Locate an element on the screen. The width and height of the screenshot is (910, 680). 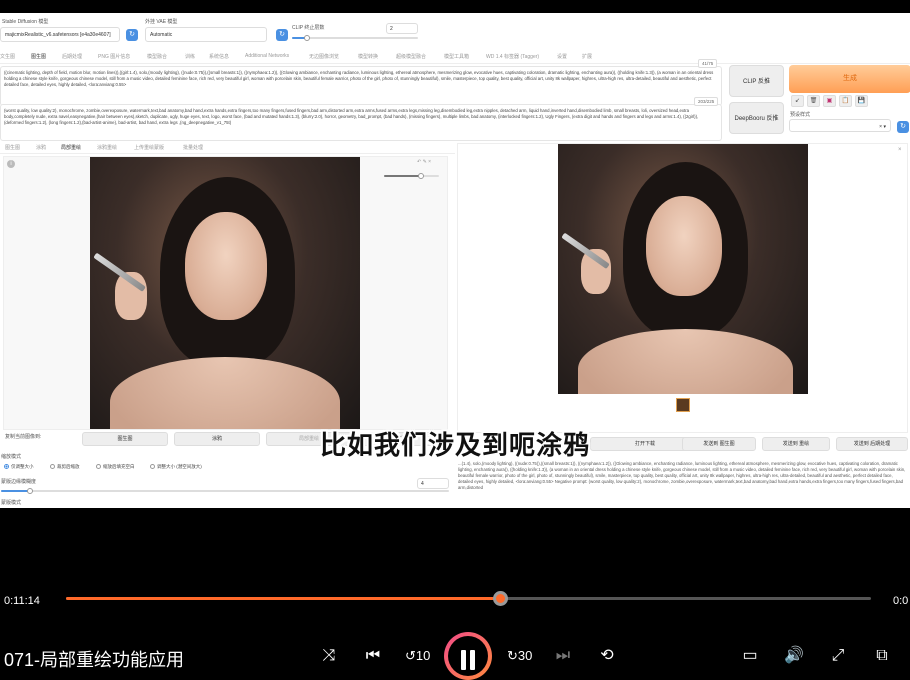
pause-icon is located at coordinates (468, 656).